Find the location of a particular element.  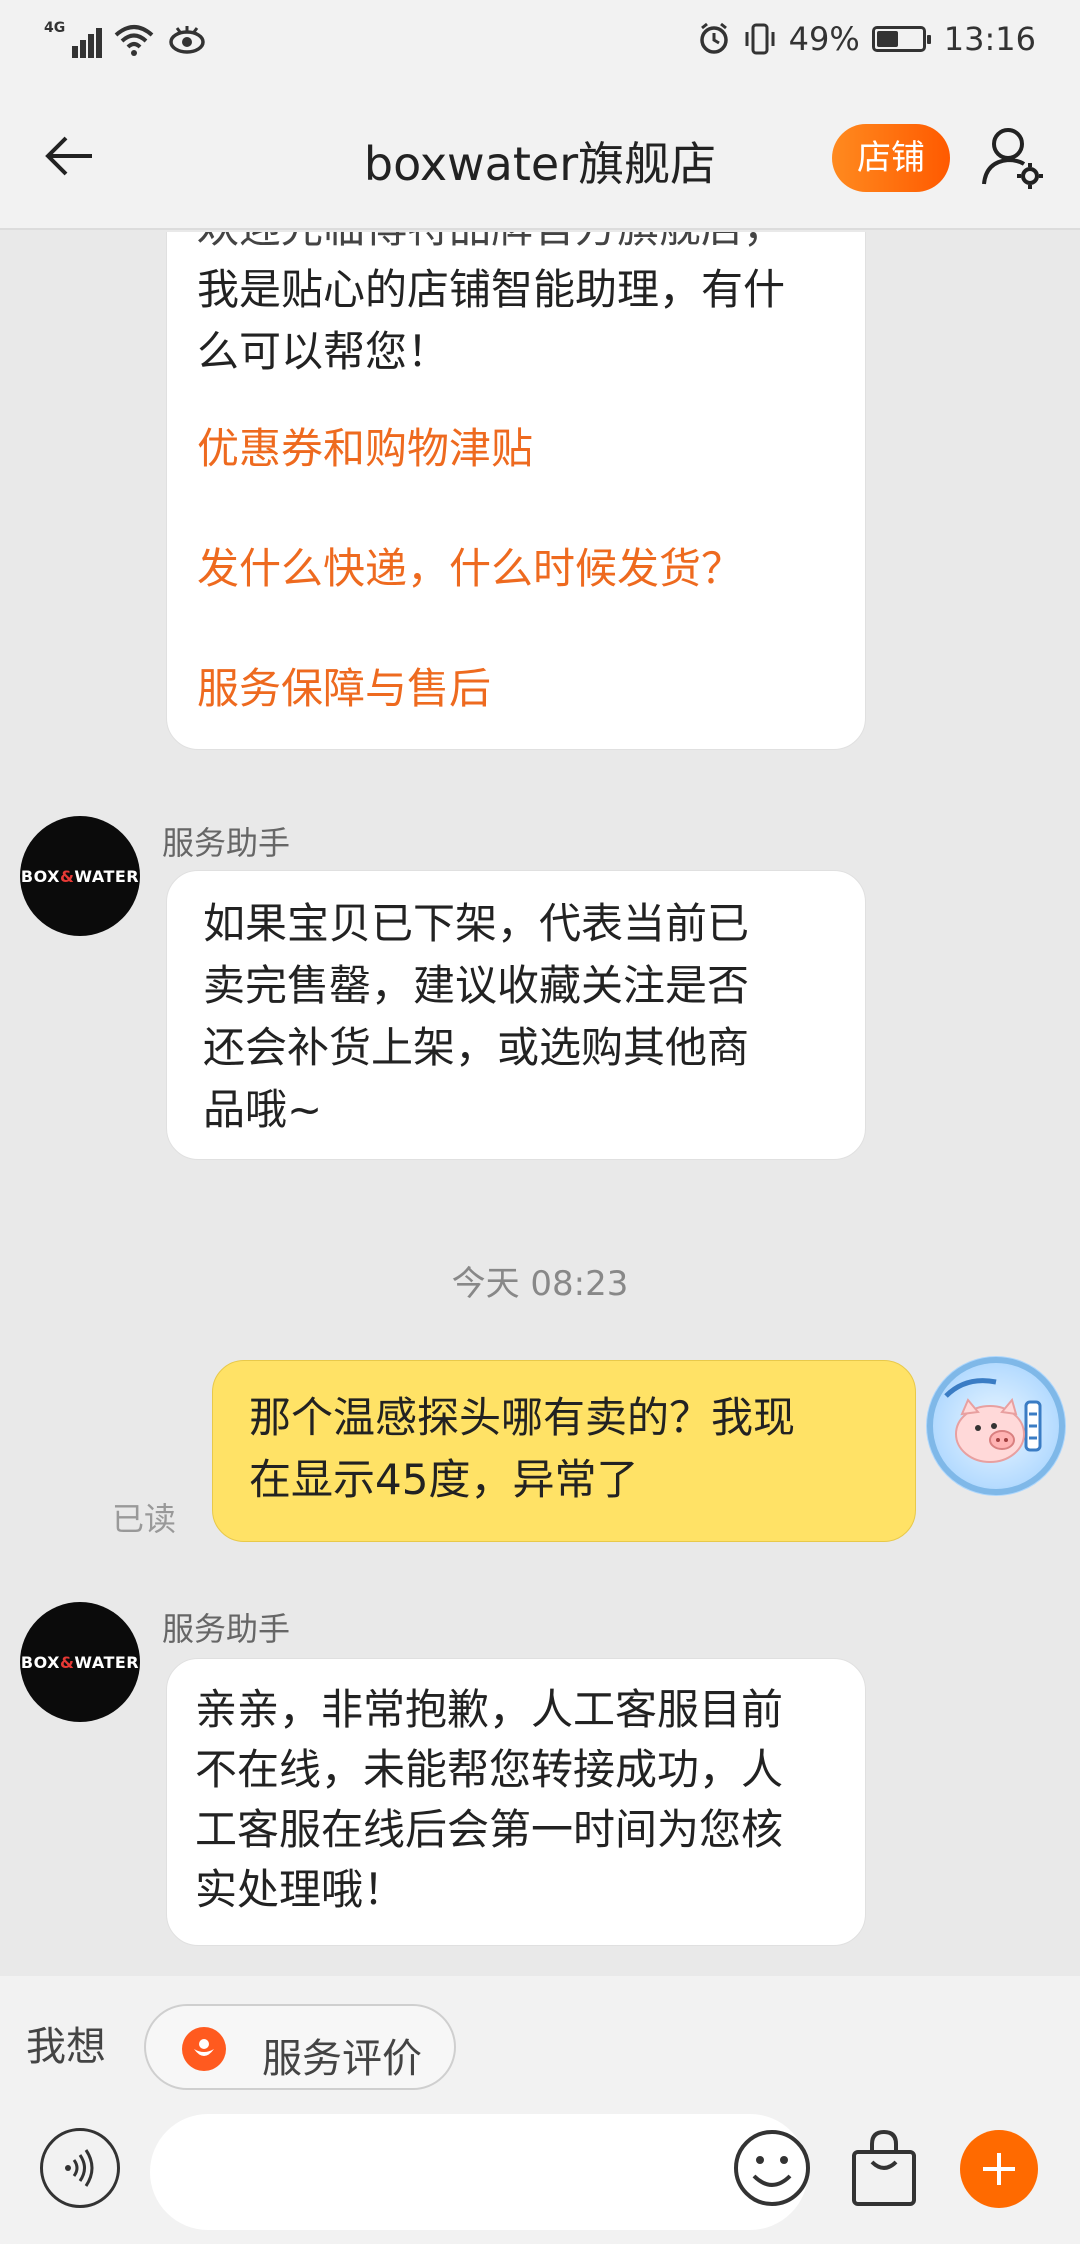

read-status: 已读 is located at coordinates (144, 1519).